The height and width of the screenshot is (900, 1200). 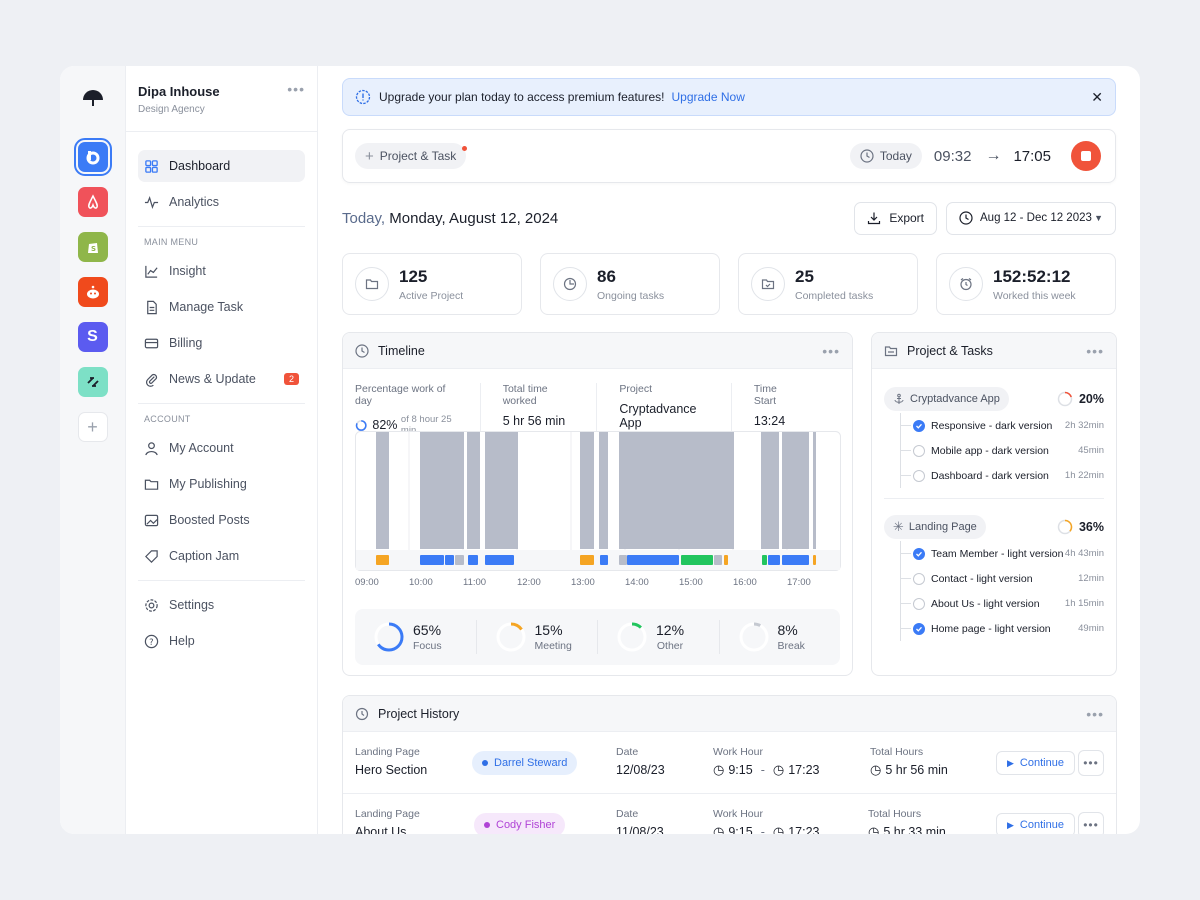 I want to click on add-project-task-button: + Project & Task, so click(x=411, y=156).